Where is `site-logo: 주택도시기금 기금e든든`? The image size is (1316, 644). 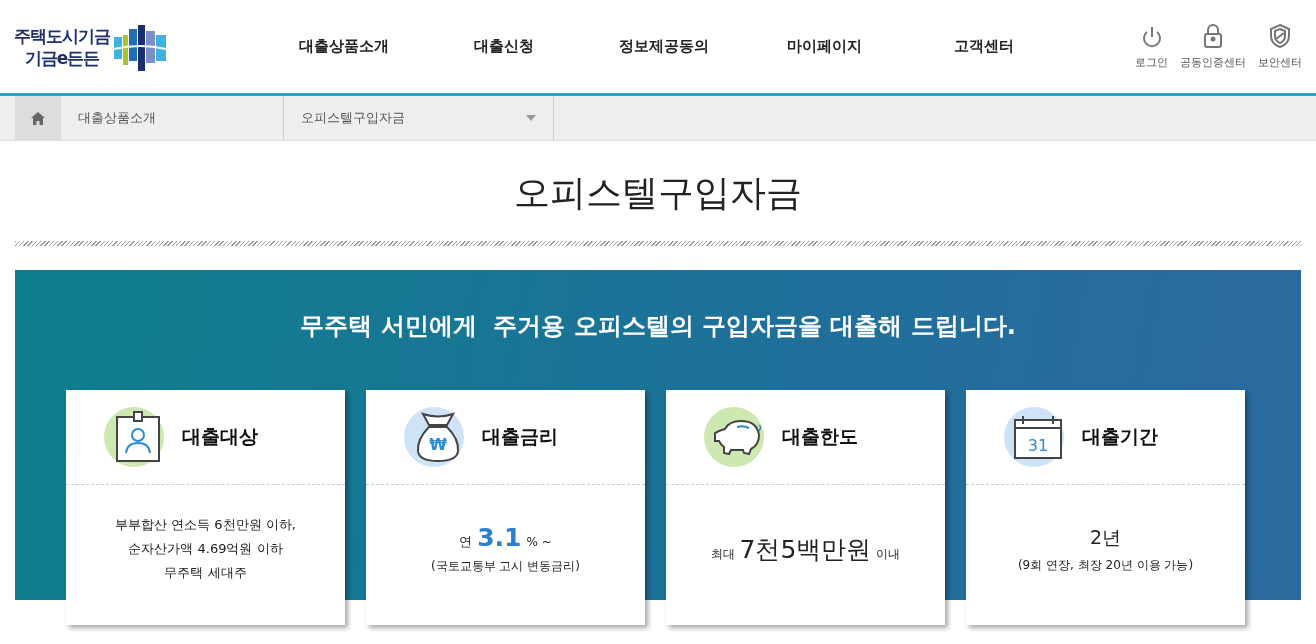
site-logo: 주택도시기금 기금e든든 is located at coordinates (139, 46).